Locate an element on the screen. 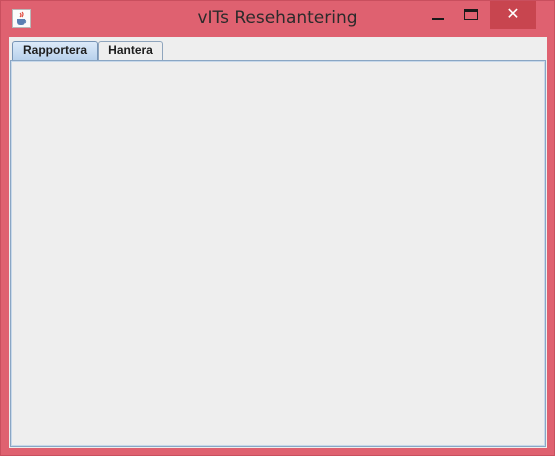 The height and width of the screenshot is (456, 555). tab-strip: Rapportera Hantera is located at coordinates (278, 49).